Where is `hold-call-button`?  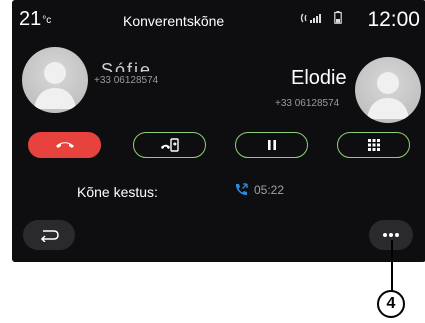
hold-call-button is located at coordinates (271, 145).